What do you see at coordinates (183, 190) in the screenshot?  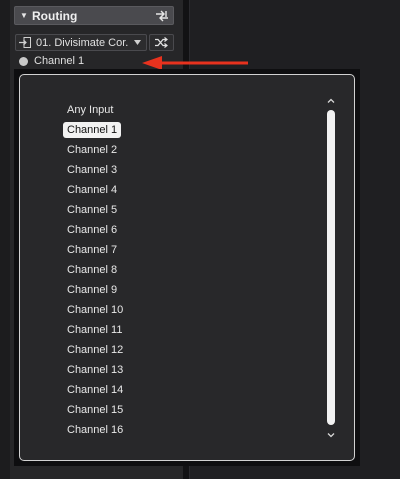 I see `menu-item-channel-4: Channel 4` at bounding box center [183, 190].